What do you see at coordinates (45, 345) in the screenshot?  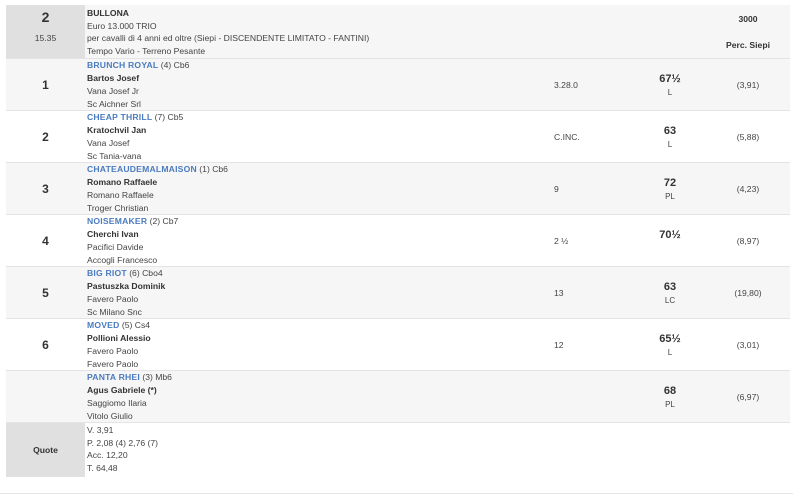 I see `finish-position: 6` at bounding box center [45, 345].